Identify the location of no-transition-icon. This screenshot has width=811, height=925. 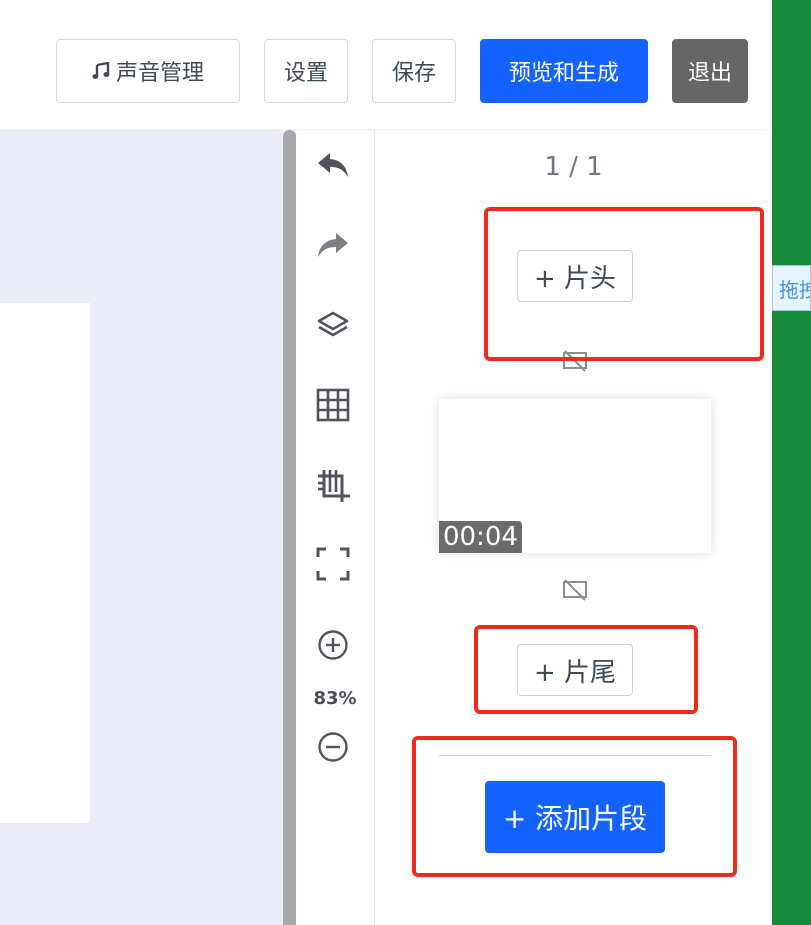
(575, 590).